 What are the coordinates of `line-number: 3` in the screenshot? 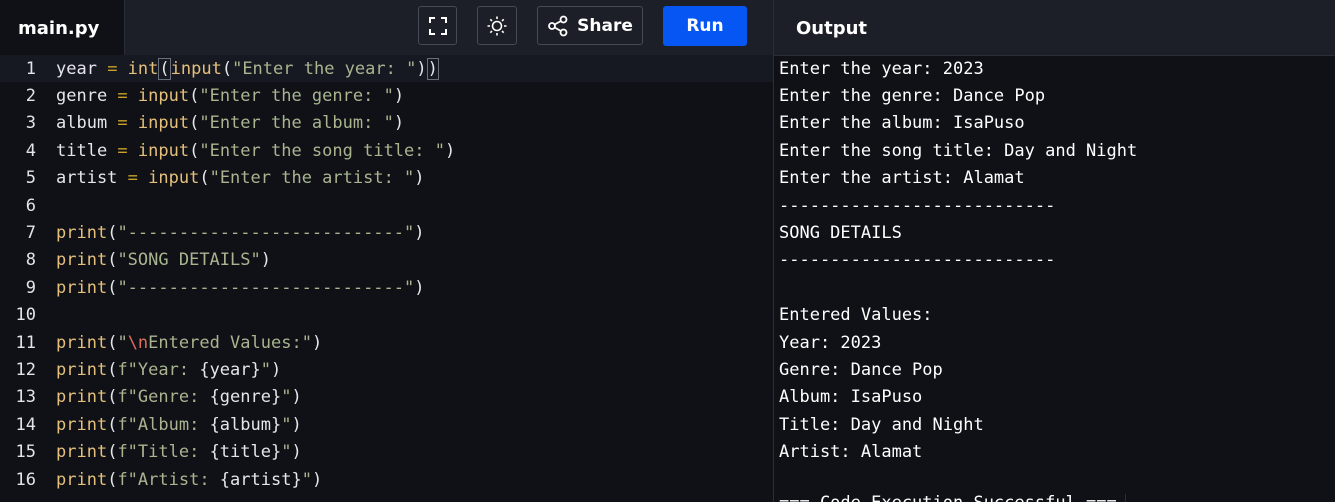 It's located at (30, 123).